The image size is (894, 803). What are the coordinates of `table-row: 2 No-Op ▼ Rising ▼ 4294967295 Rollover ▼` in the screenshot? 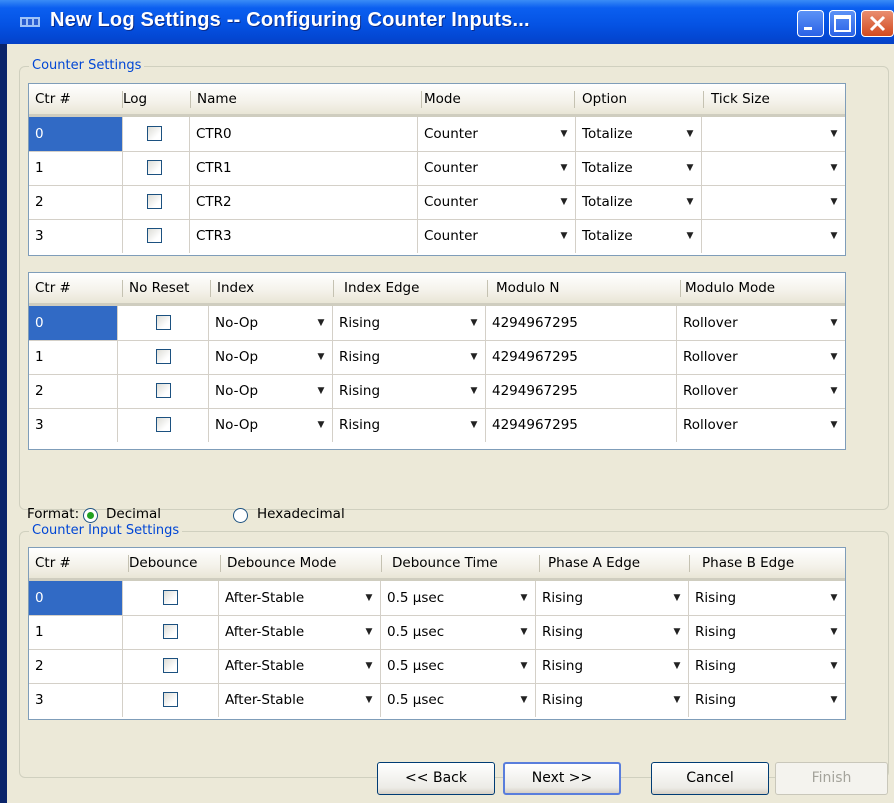 It's located at (437, 391).